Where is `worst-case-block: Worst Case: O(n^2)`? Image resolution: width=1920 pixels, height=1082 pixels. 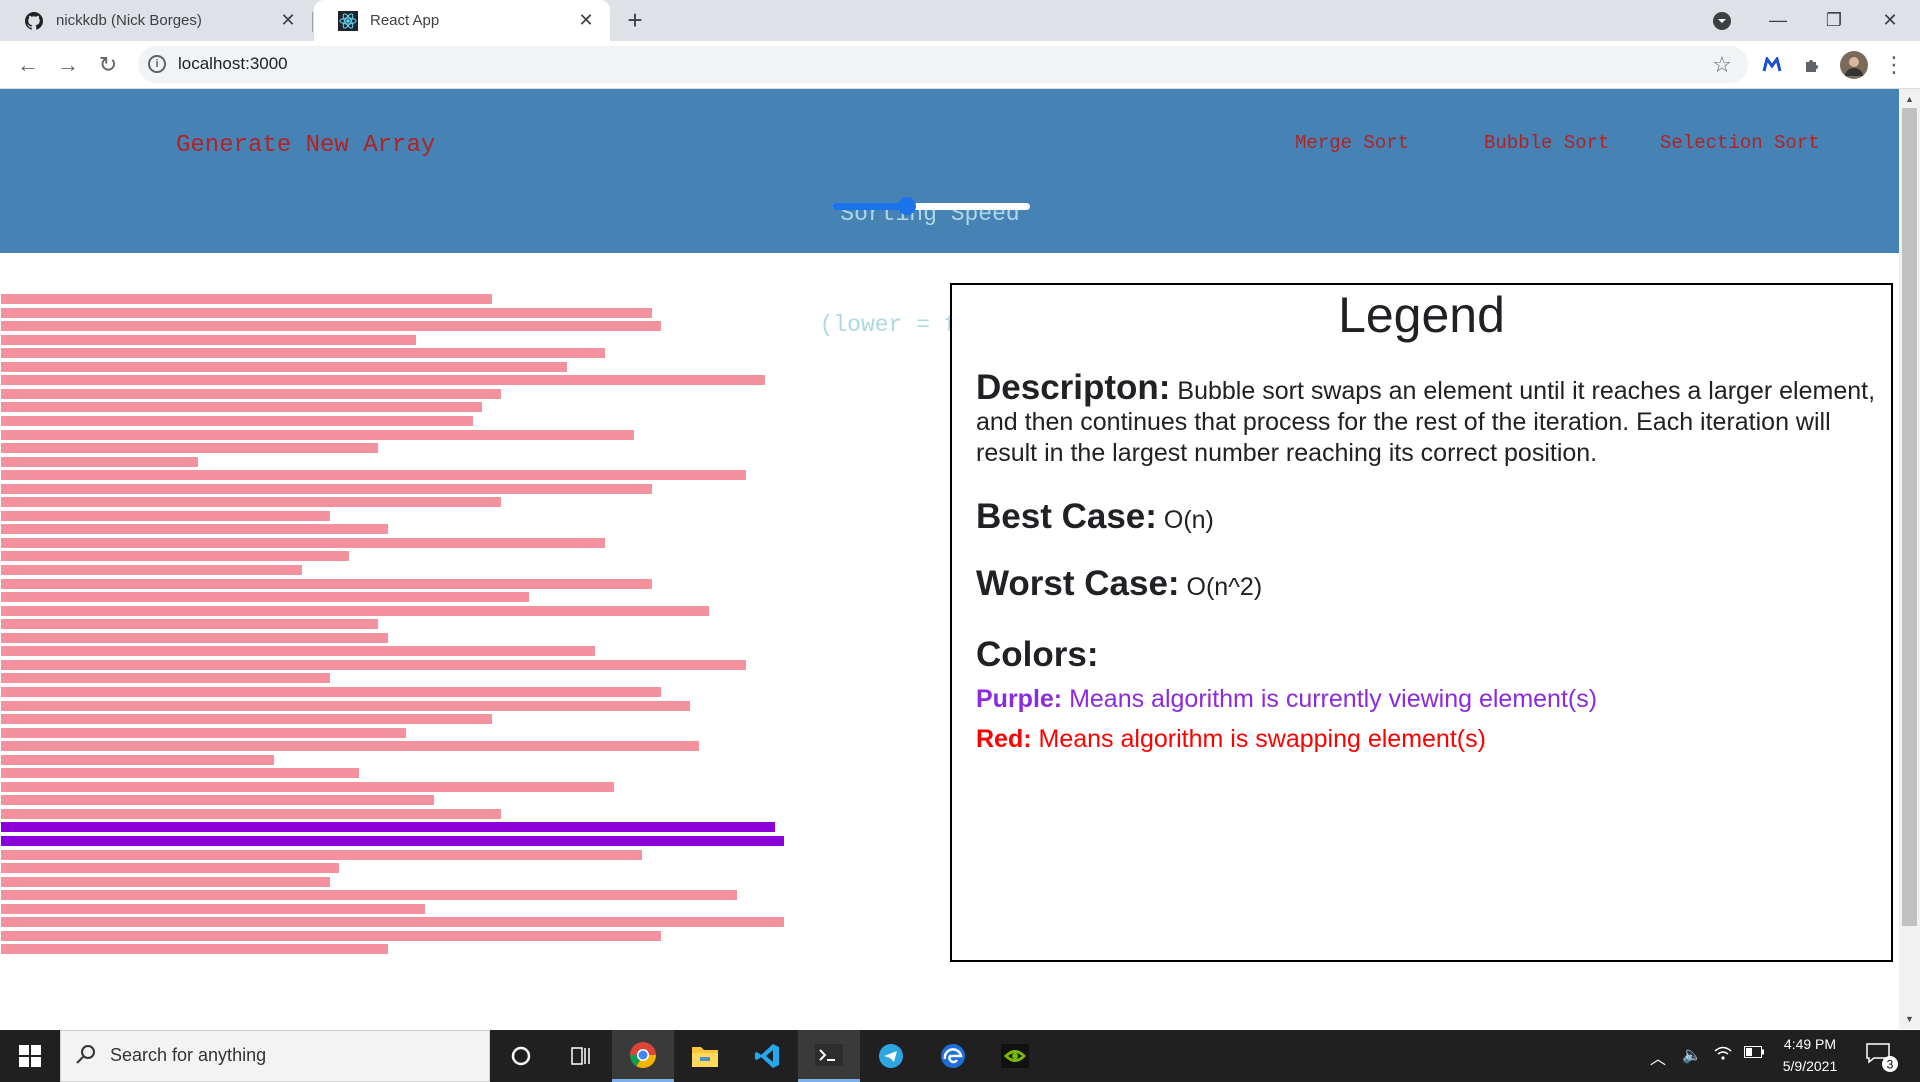
worst-case-block: Worst Case: O(n^2) is located at coordinates (1119, 584).